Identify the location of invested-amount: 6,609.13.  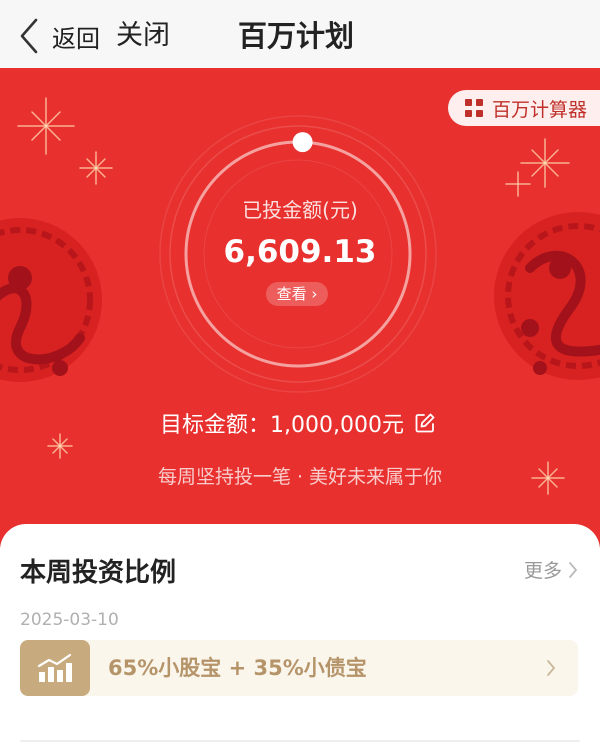
(300, 252).